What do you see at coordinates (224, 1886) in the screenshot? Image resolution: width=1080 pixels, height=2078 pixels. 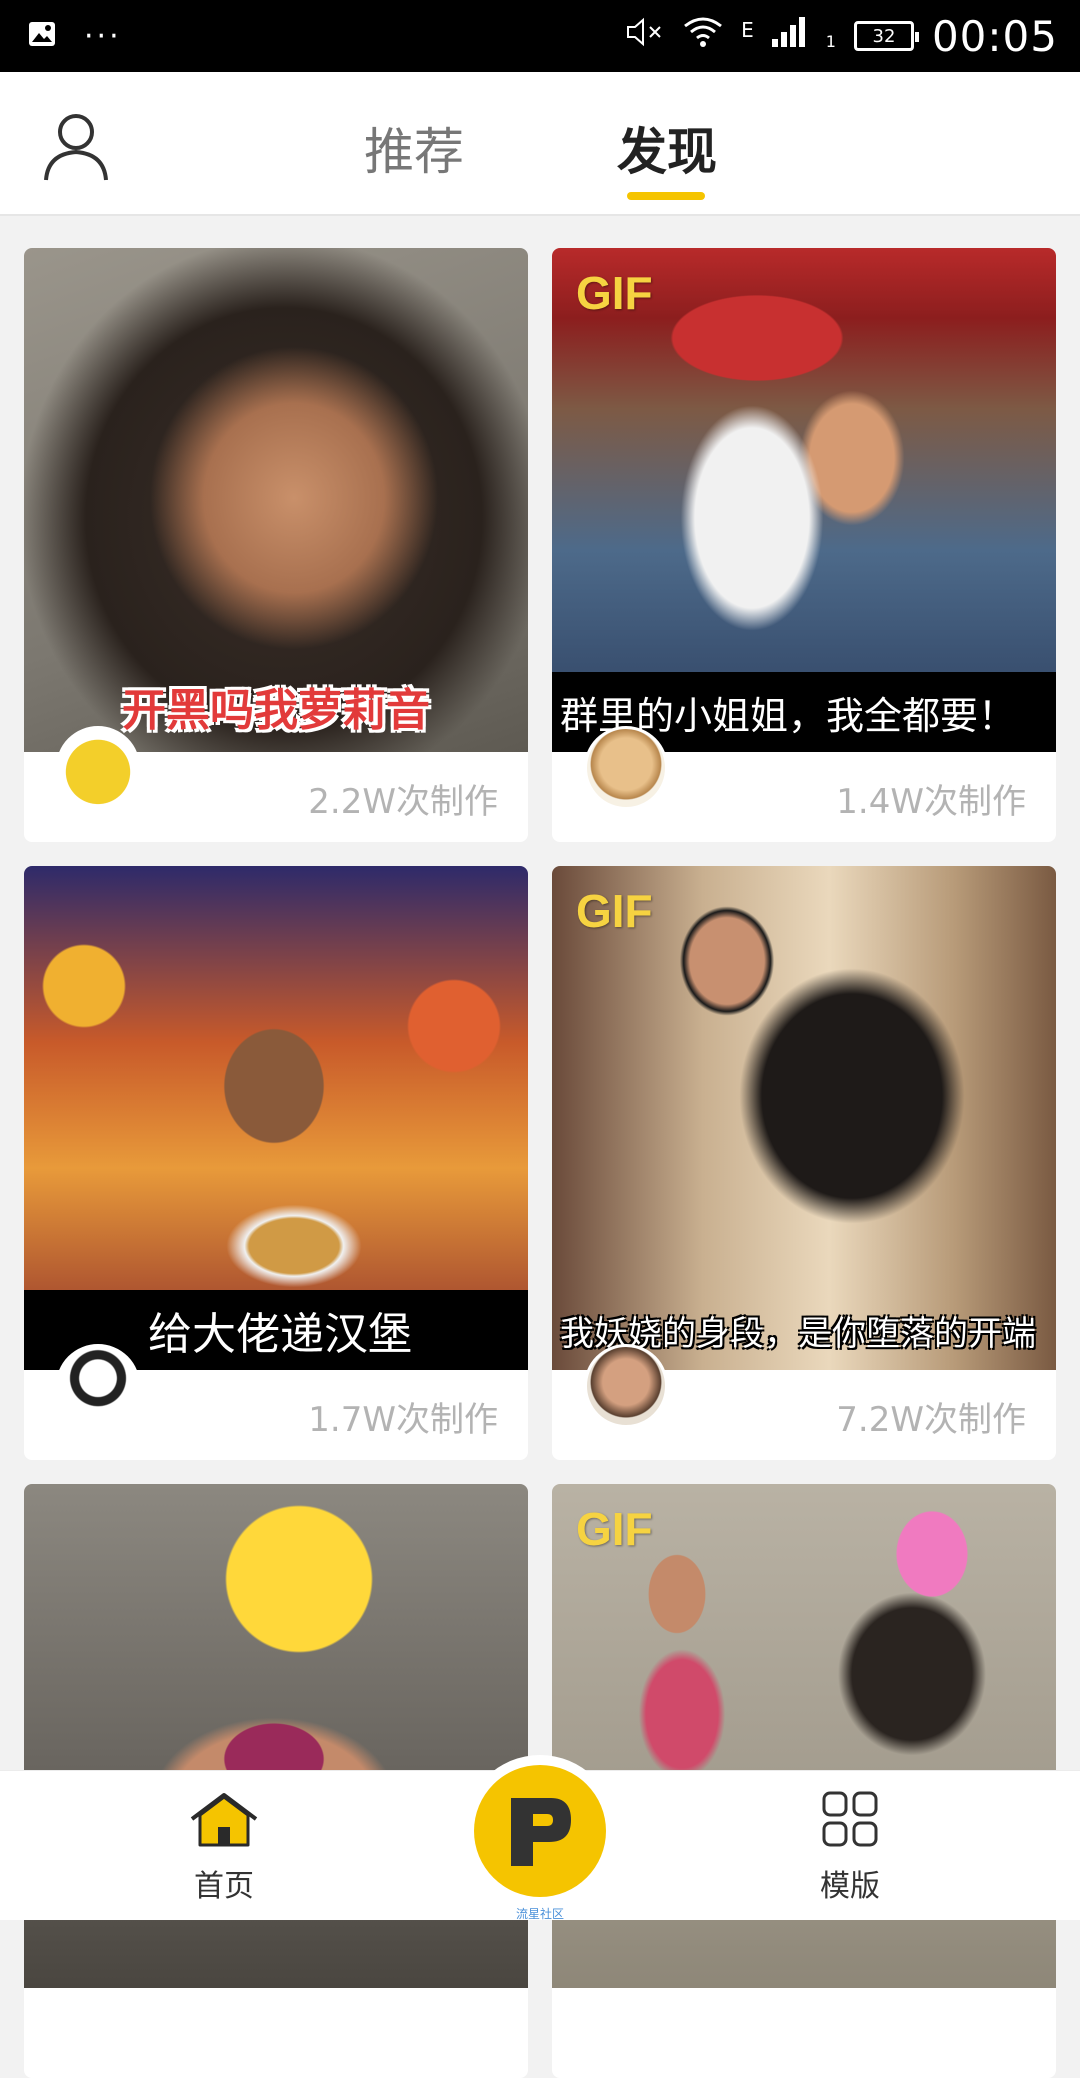 I see `nav-home-label: 首页` at bounding box center [224, 1886].